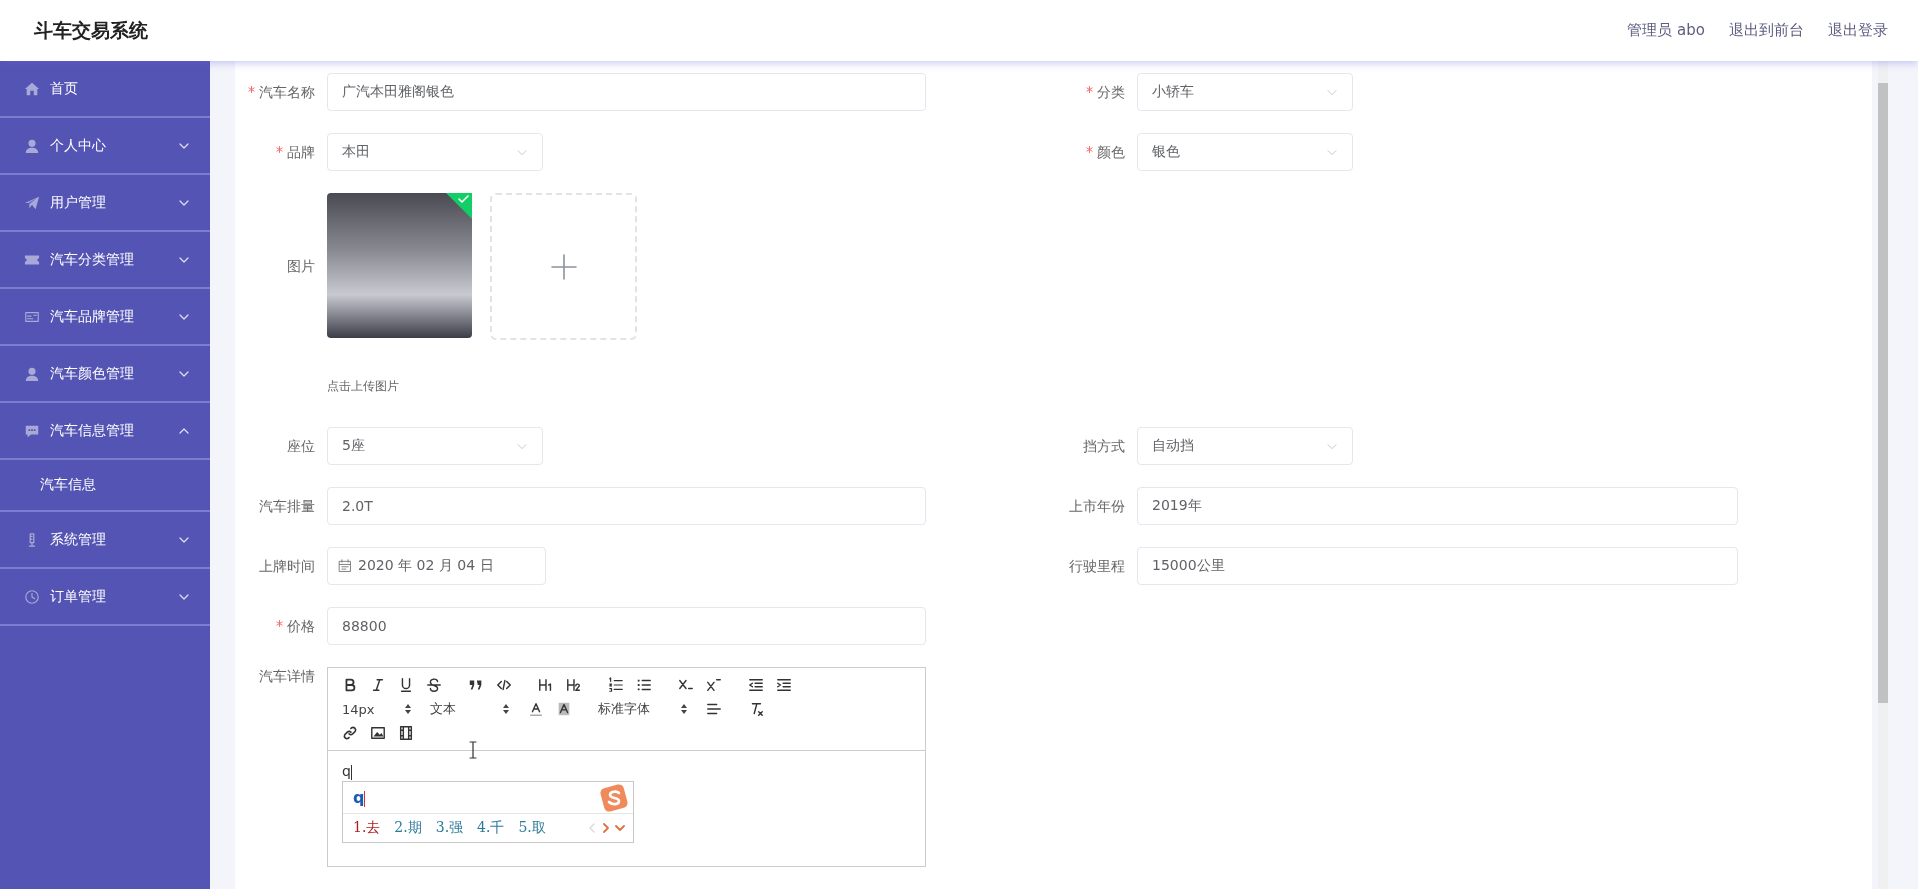  Describe the element at coordinates (378, 685) in the screenshot. I see `italic-icon` at that location.